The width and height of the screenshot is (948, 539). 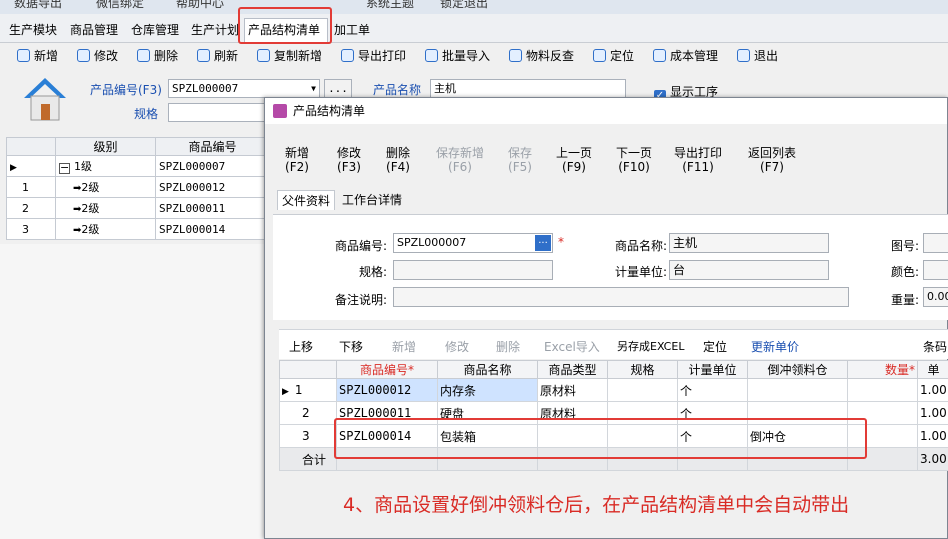 I want to click on column-header-backflush-wh: 倒冲领料仓, so click(x=797, y=369).